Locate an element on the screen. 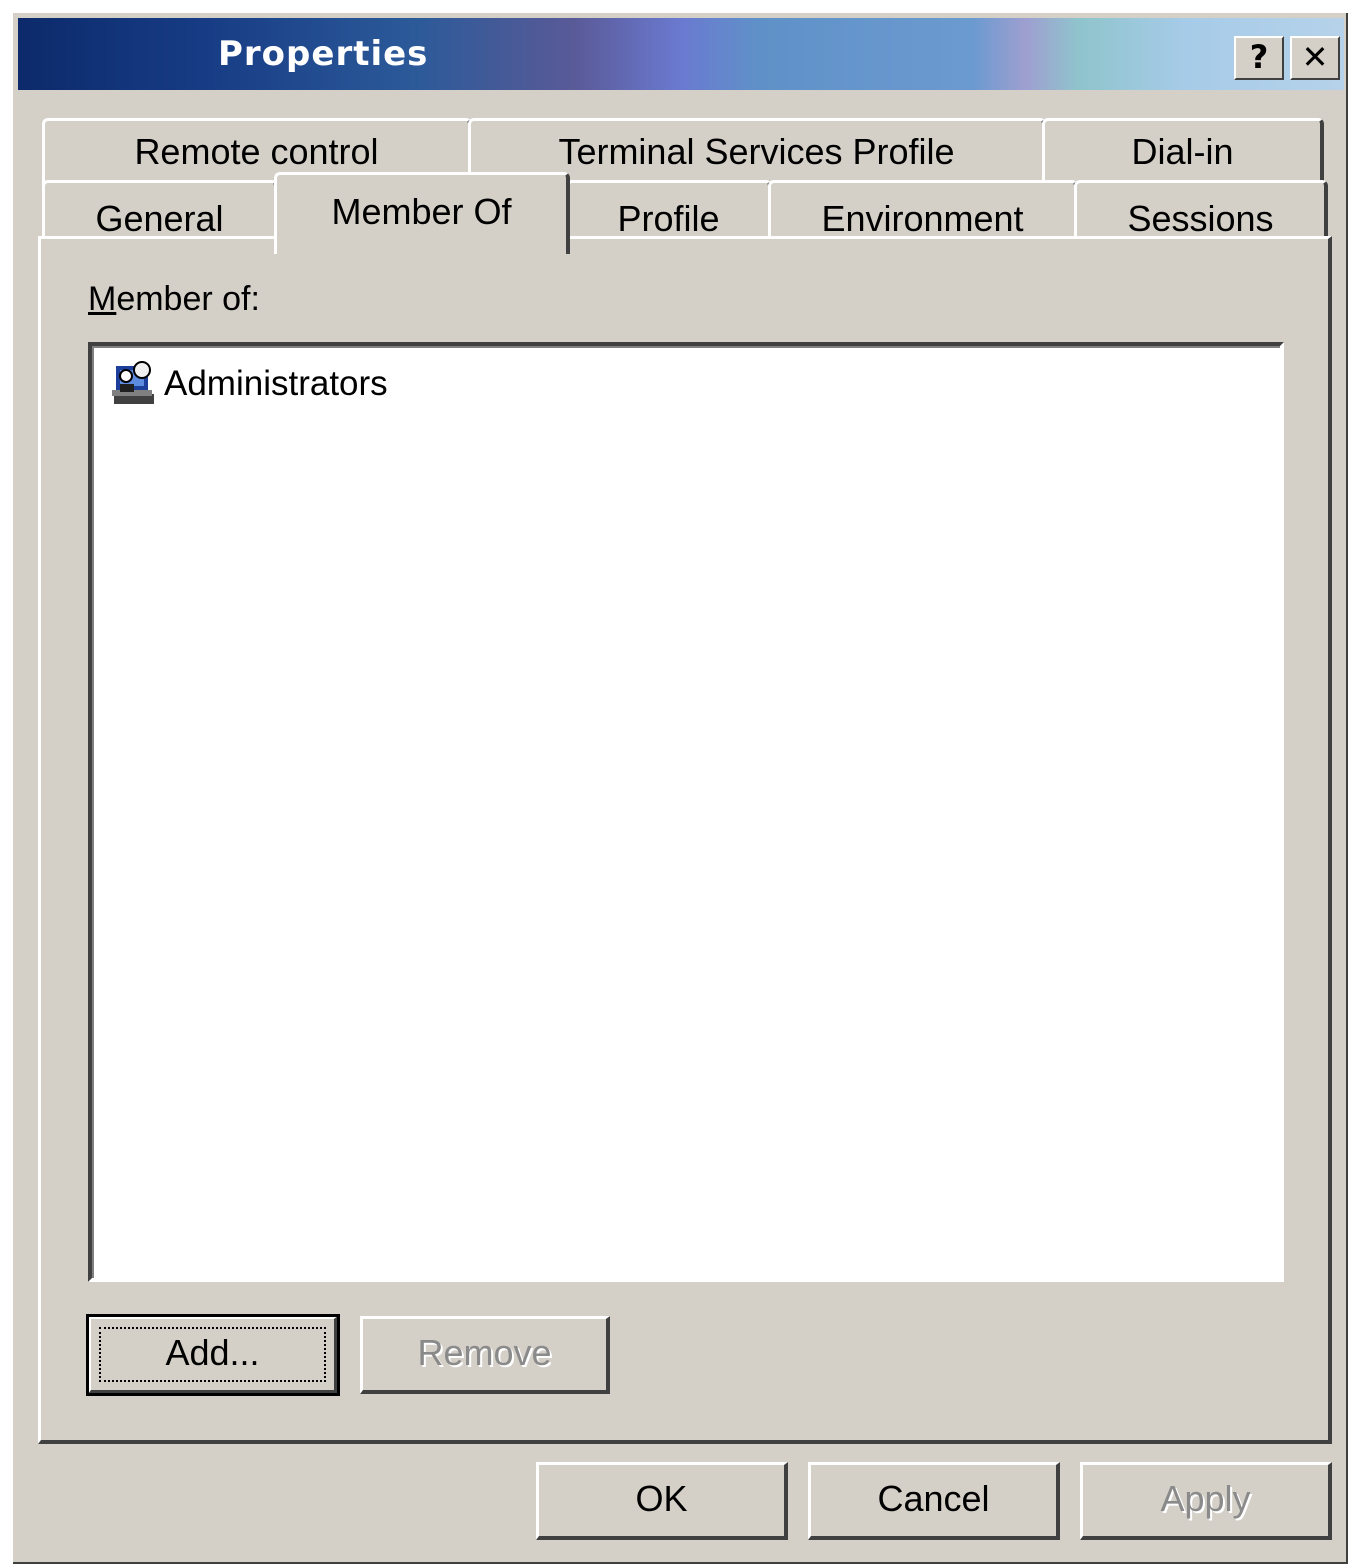 The width and height of the screenshot is (1349, 1568). list-item-label: Administrators is located at coordinates (276, 383).